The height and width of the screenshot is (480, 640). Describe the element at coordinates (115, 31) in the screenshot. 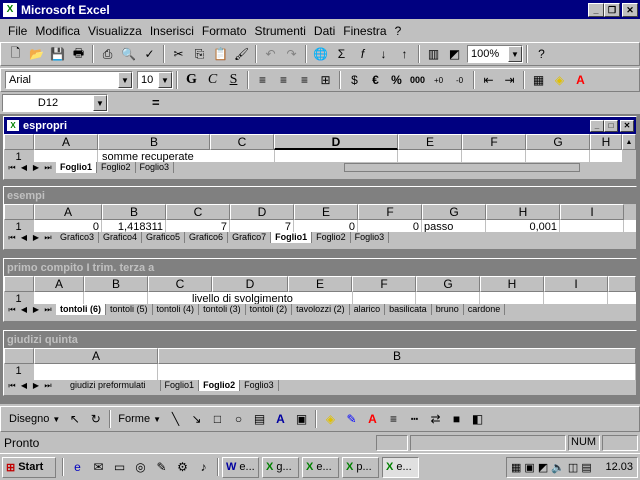

I see `menu-visualizza: Visualizza` at that location.